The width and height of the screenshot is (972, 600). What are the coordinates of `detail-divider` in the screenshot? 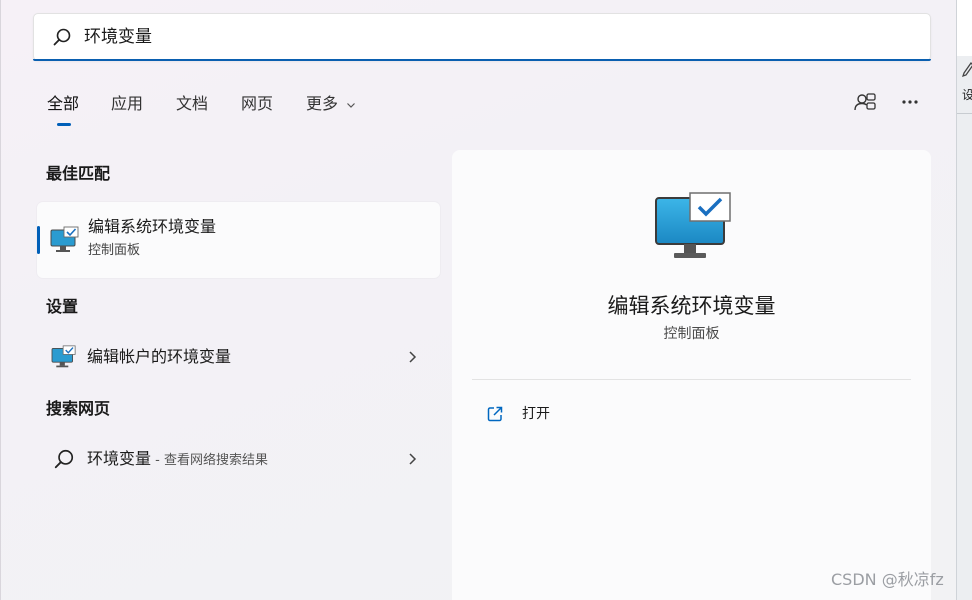 It's located at (691, 379).